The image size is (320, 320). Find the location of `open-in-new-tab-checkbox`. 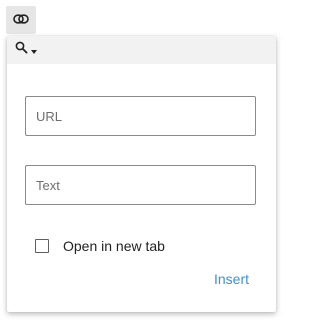

open-in-new-tab-checkbox is located at coordinates (42, 246).